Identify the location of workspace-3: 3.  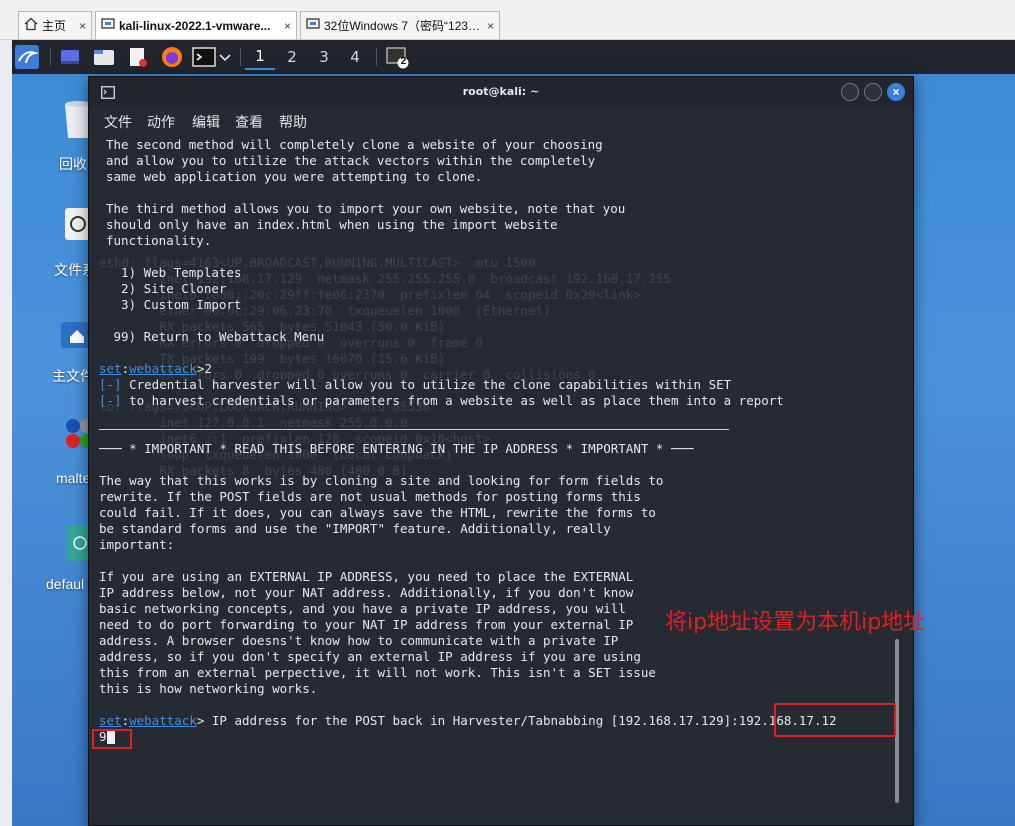
(324, 57).